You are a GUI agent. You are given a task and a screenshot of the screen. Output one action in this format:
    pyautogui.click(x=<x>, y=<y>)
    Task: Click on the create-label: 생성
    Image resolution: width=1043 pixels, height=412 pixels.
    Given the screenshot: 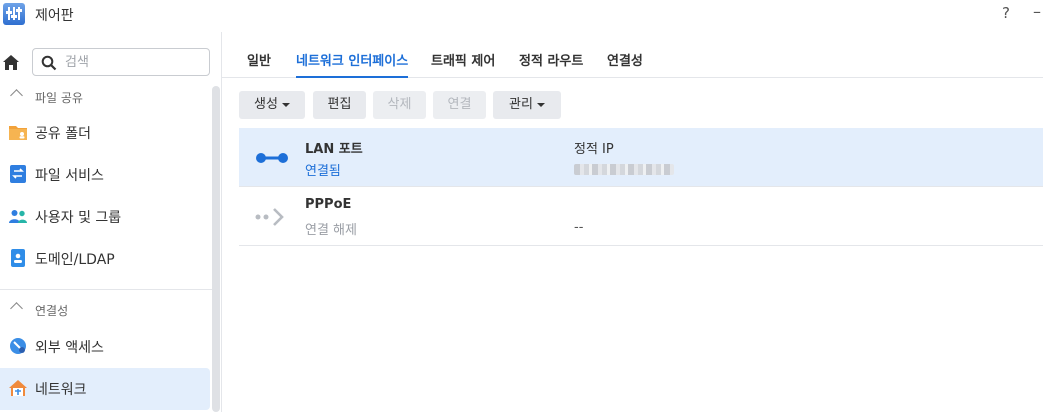 What is the action you would take?
    pyautogui.click(x=266, y=104)
    